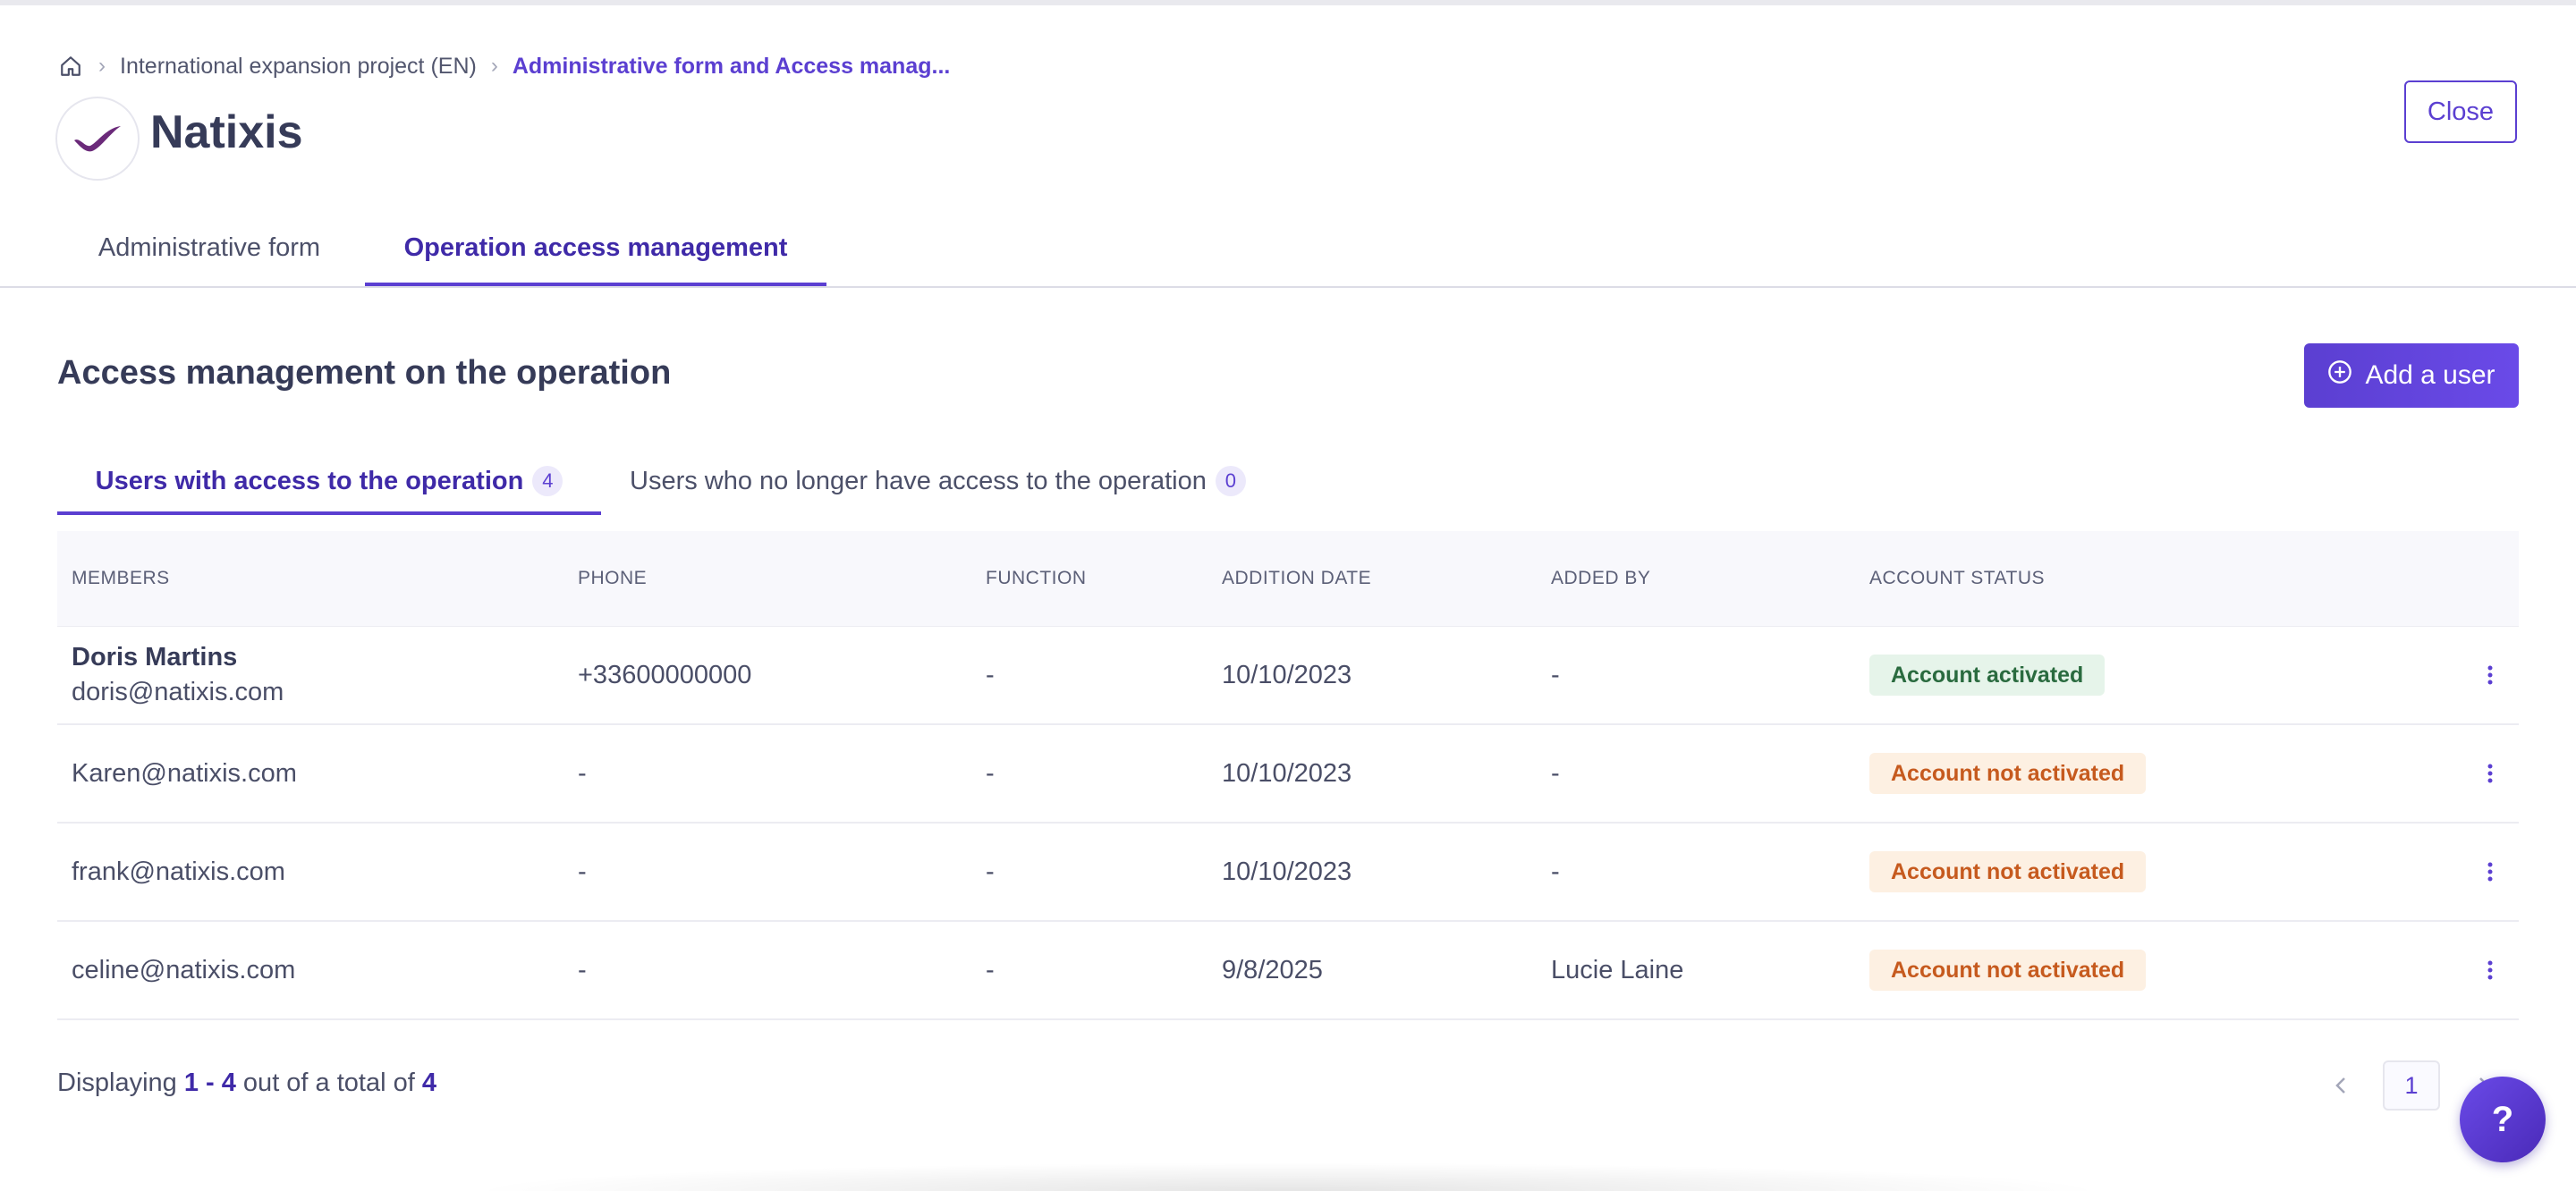 This screenshot has height=1191, width=2576. I want to click on status-cell: Account activated, so click(1987, 675).